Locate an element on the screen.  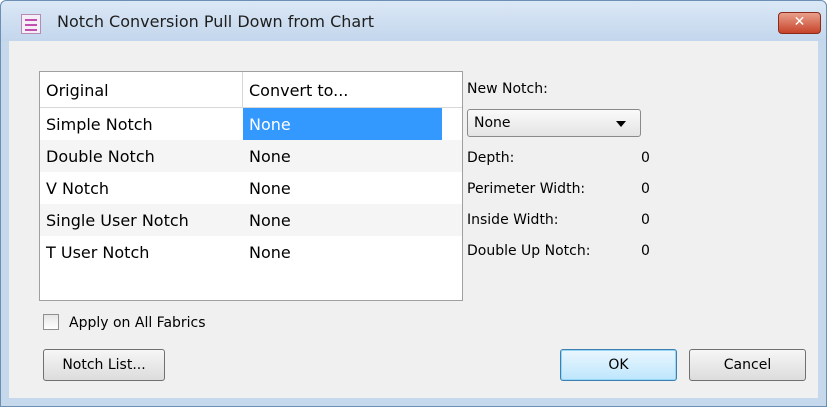
double-up-notch-label: Double Up Notch: is located at coordinates (529, 251).